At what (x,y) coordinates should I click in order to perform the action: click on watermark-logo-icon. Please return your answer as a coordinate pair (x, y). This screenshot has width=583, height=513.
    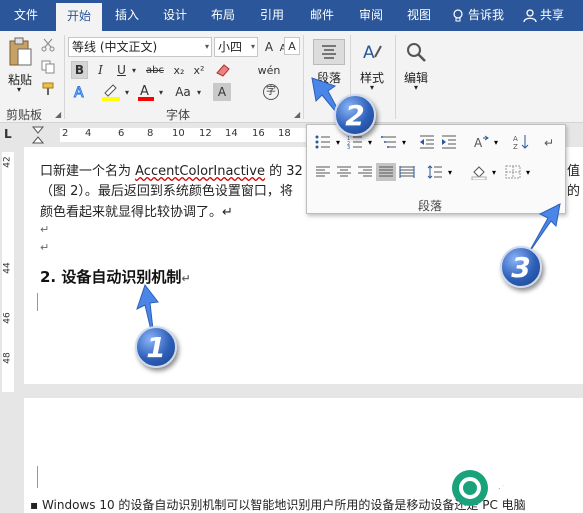
    Looking at the image, I should click on (470, 488).